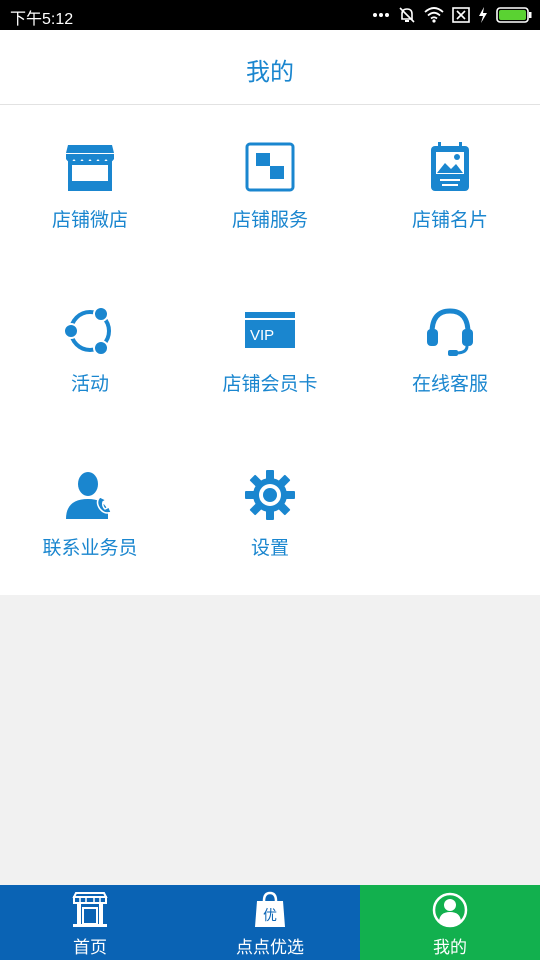 The height and width of the screenshot is (960, 540). I want to click on no-sim-icon, so click(461, 15).